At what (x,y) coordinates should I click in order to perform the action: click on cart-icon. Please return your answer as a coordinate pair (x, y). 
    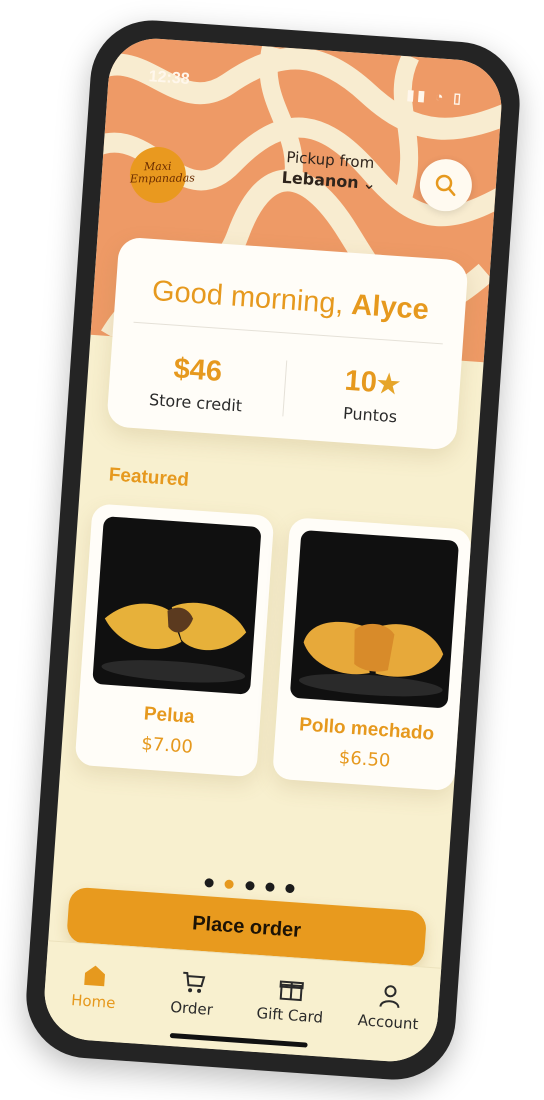
    Looking at the image, I should click on (194, 982).